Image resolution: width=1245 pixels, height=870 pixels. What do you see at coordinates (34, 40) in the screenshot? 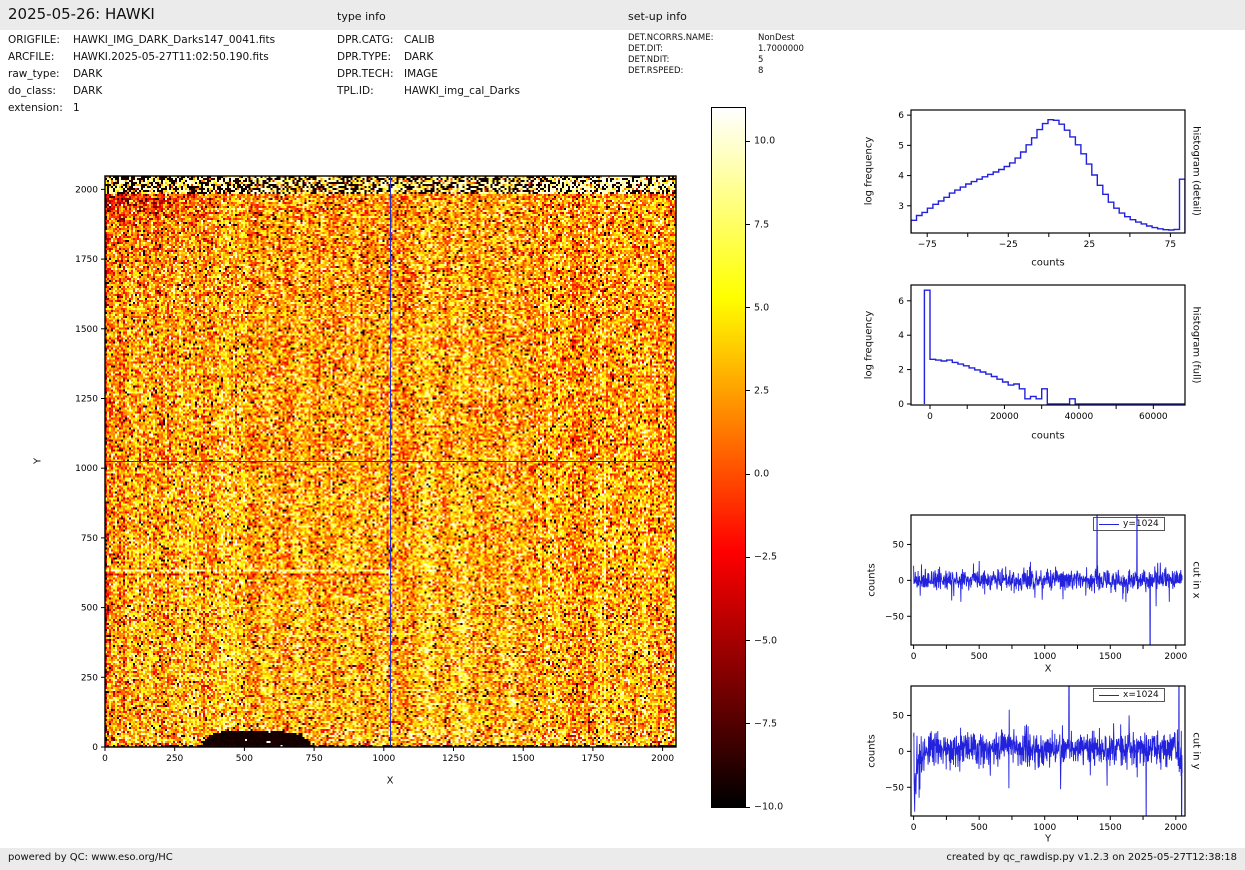
I see `info-label: ORIGFILE:` at bounding box center [34, 40].